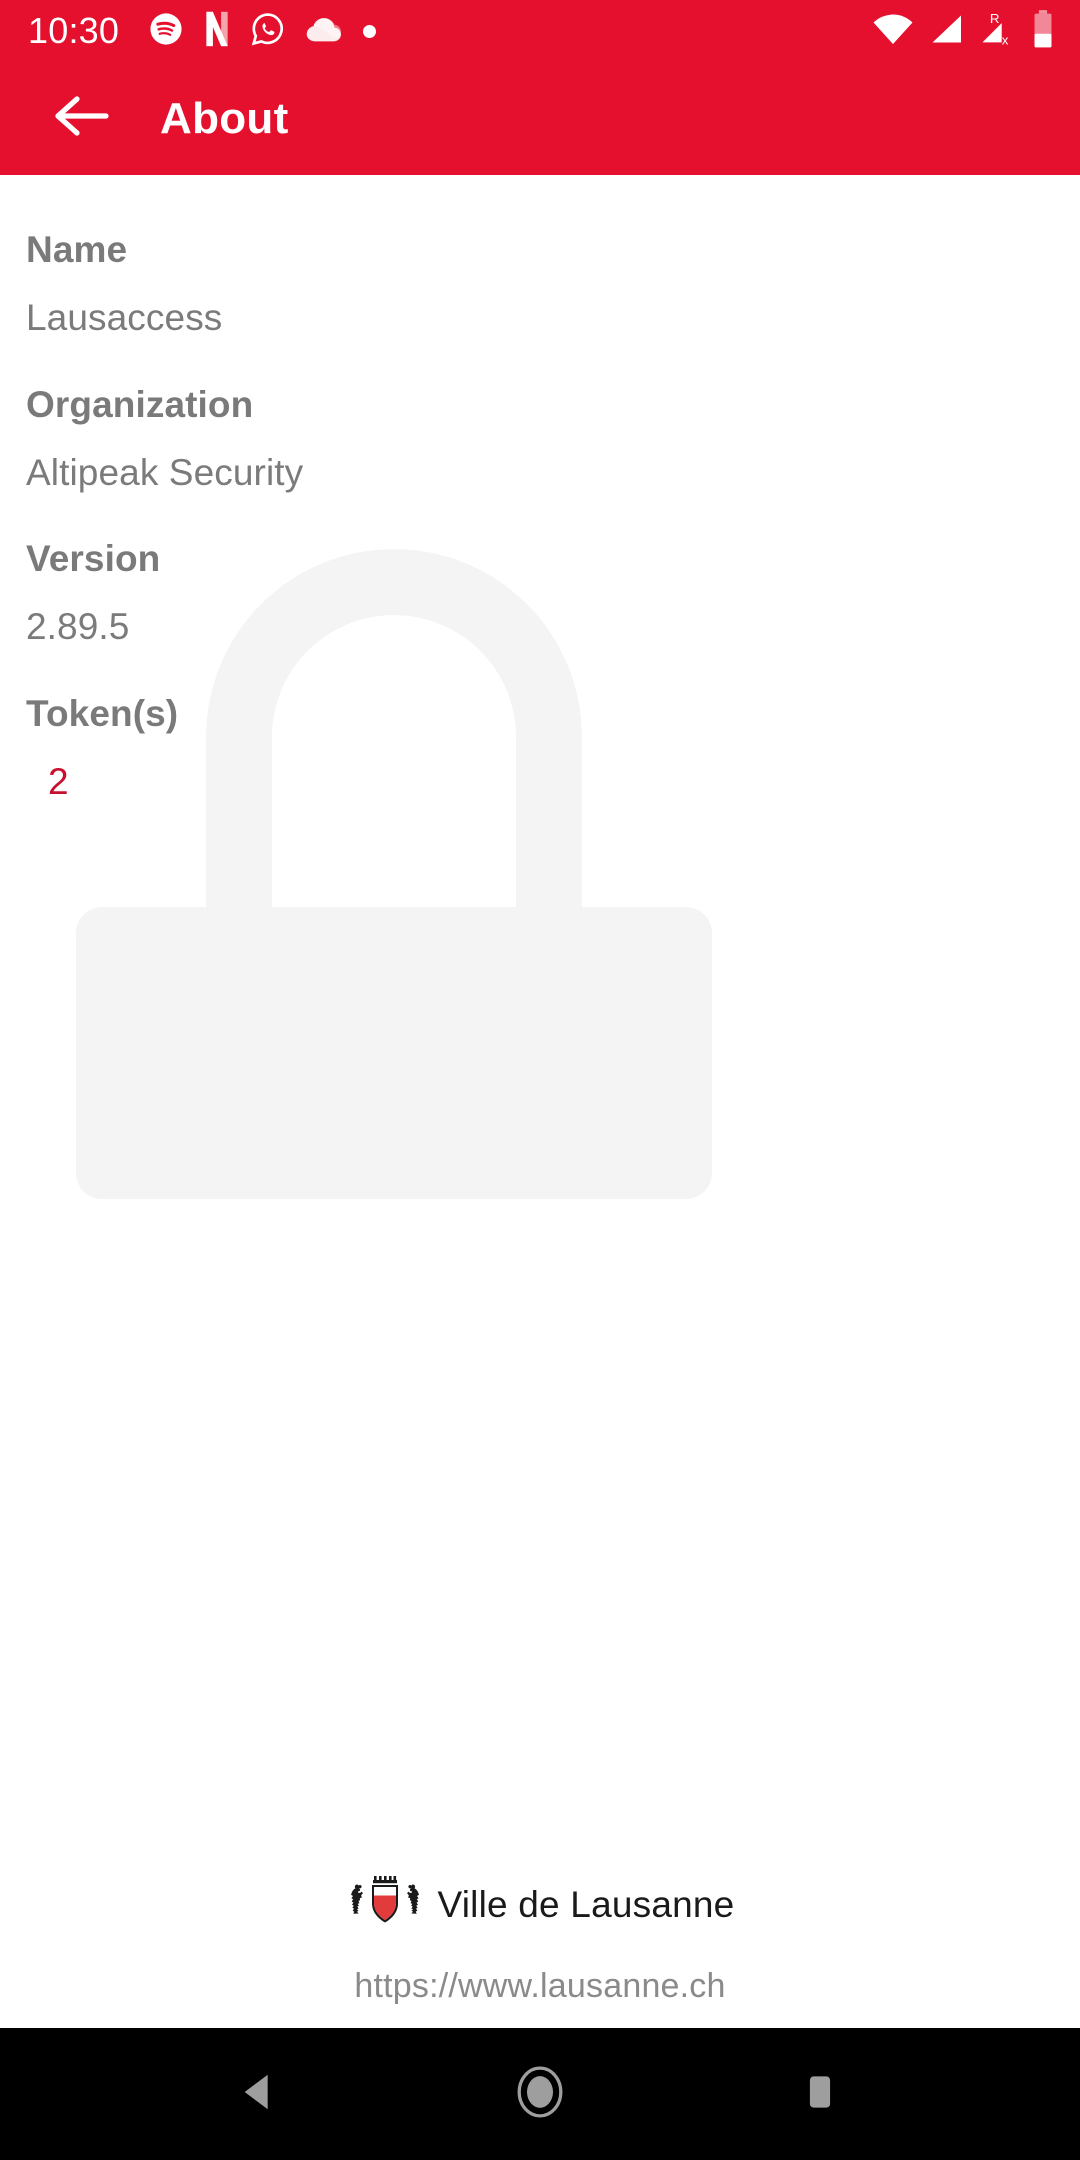 Image resolution: width=1080 pixels, height=2160 pixels. I want to click on lausanne-coat-of-arms-icon, so click(385, 1904).